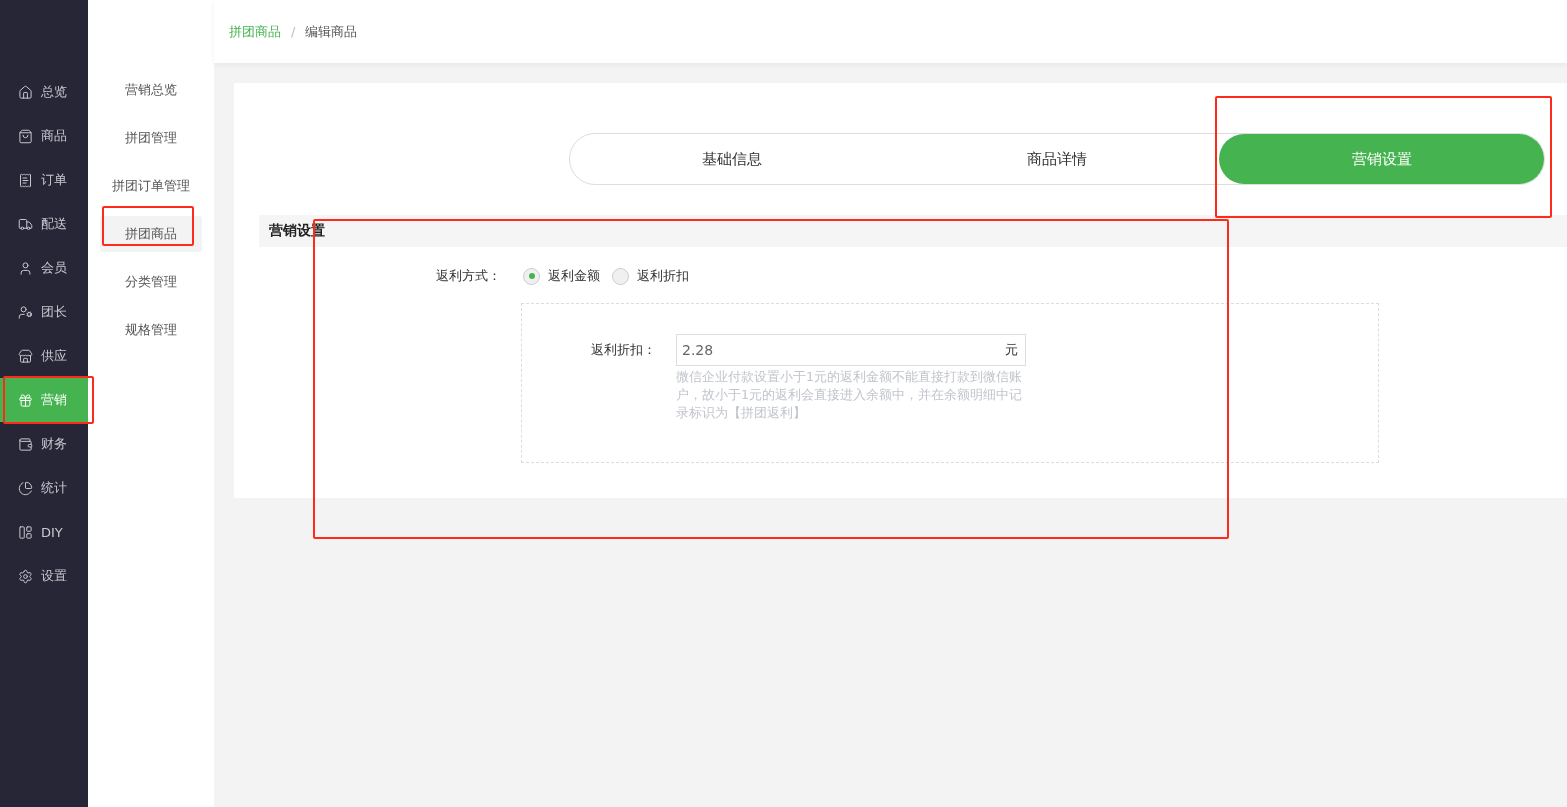 The height and width of the screenshot is (807, 1567). Describe the element at coordinates (151, 90) in the screenshot. I see `subnav-item: 营销总览` at that location.